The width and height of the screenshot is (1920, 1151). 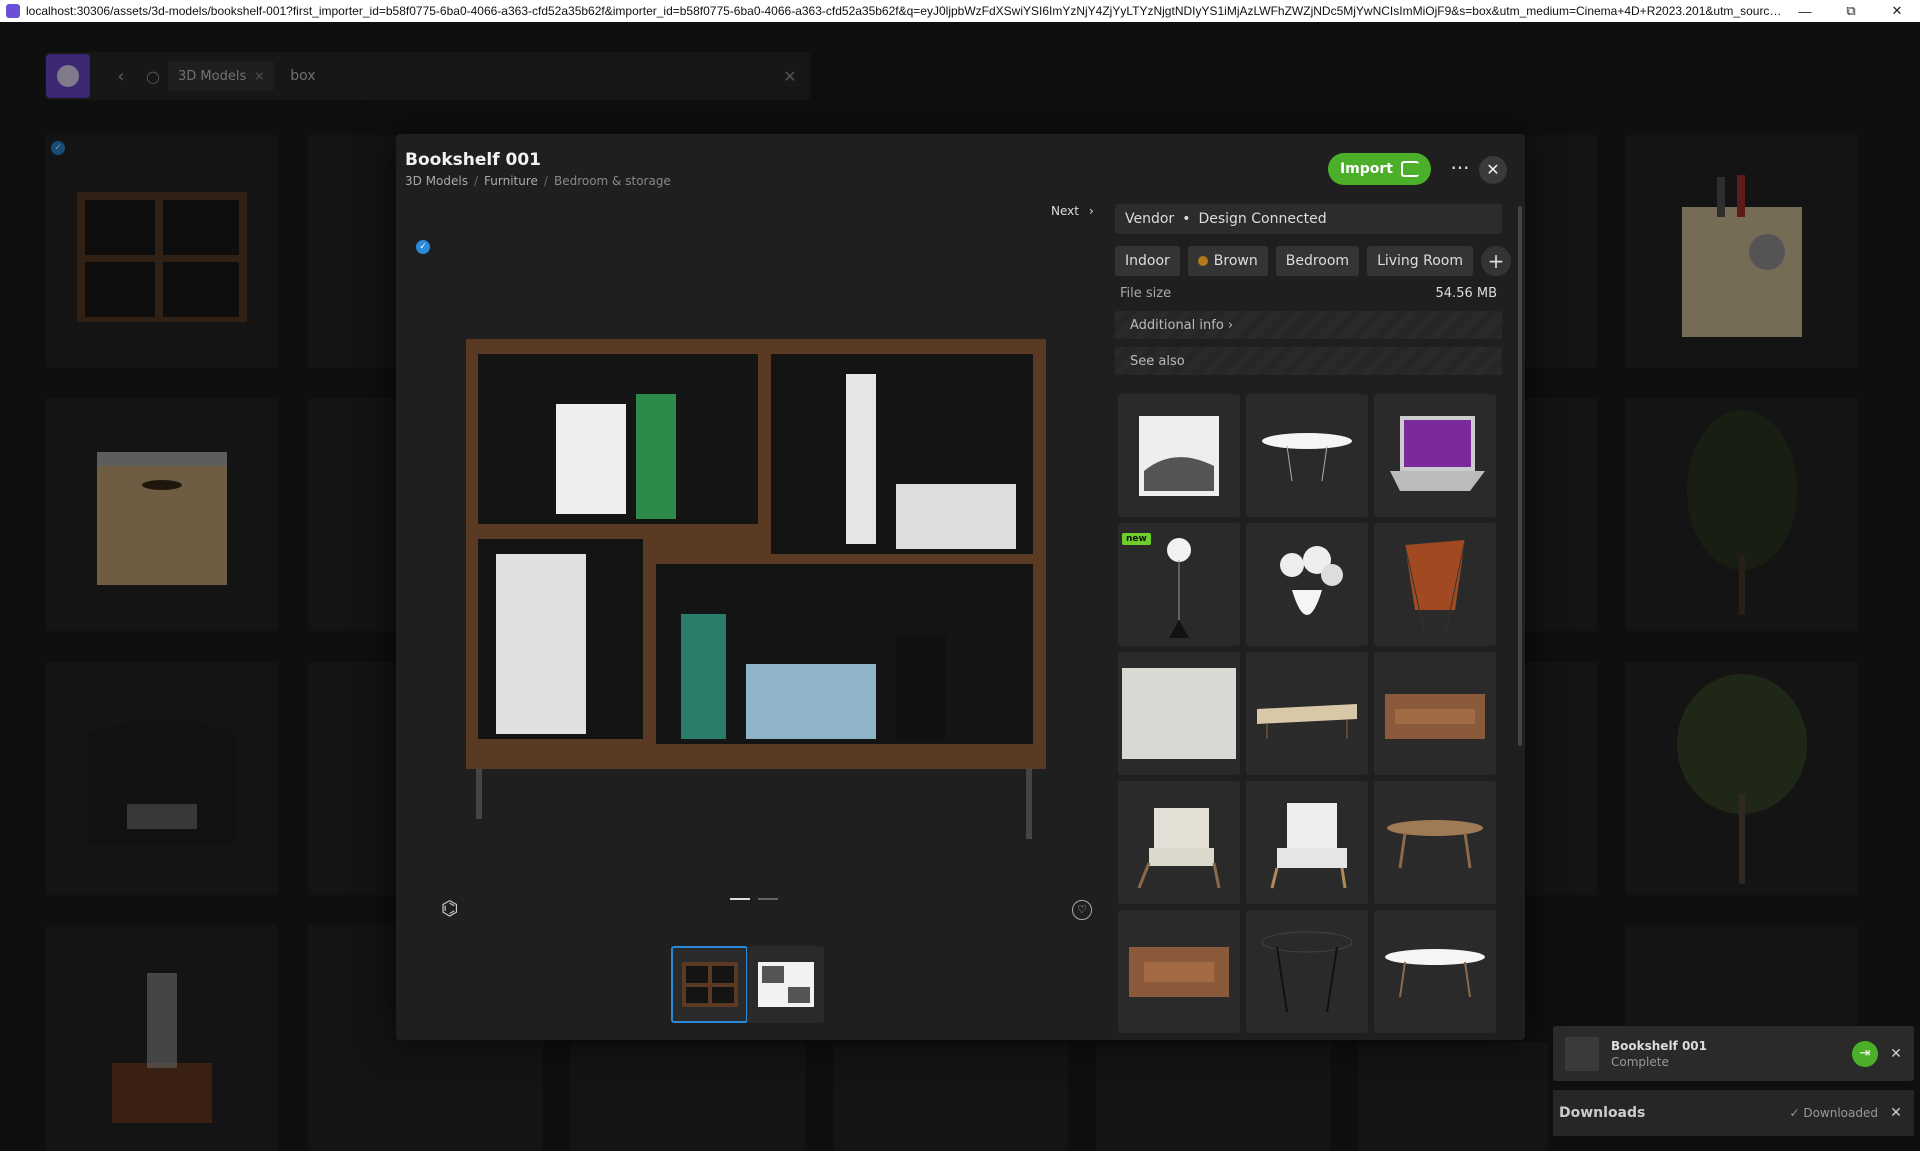 What do you see at coordinates (1311, 580) in the screenshot?
I see `flower-vase-thumbnail` at bounding box center [1311, 580].